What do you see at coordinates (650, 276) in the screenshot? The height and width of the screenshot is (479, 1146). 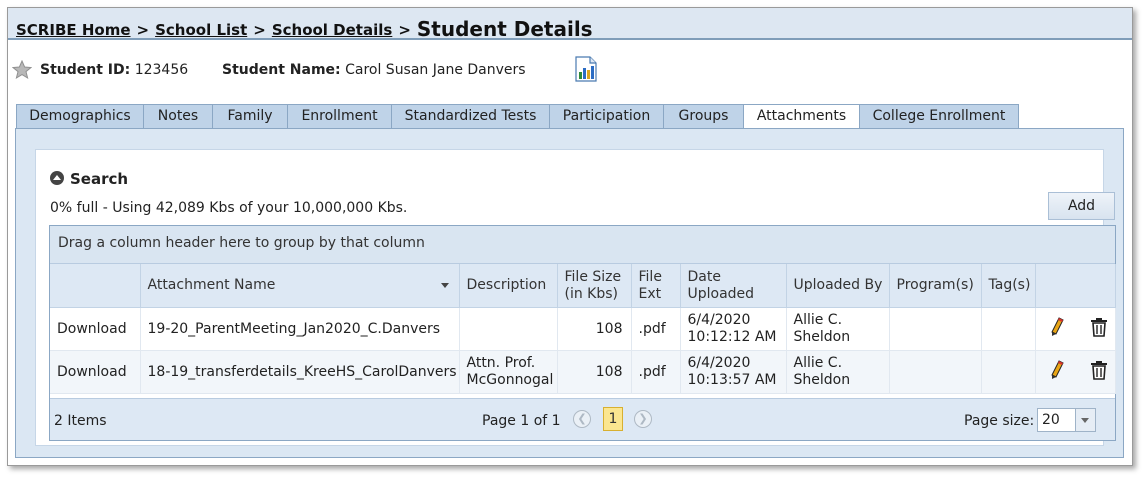 I see `column-header-label: File` at bounding box center [650, 276].